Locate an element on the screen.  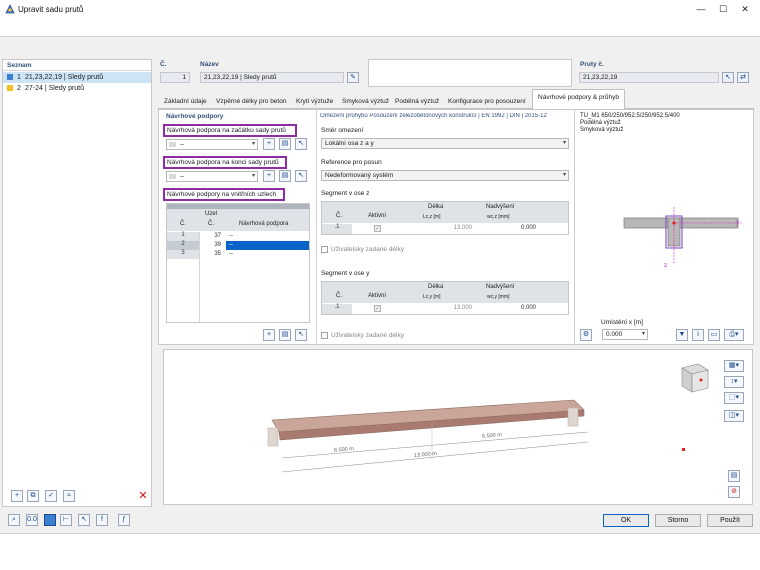
minimize-button: — is located at coordinates (701, 9).